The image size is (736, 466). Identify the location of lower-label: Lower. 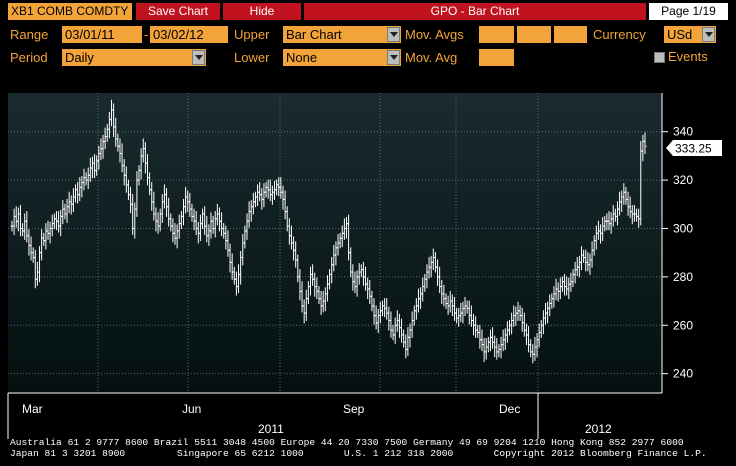
(252, 57).